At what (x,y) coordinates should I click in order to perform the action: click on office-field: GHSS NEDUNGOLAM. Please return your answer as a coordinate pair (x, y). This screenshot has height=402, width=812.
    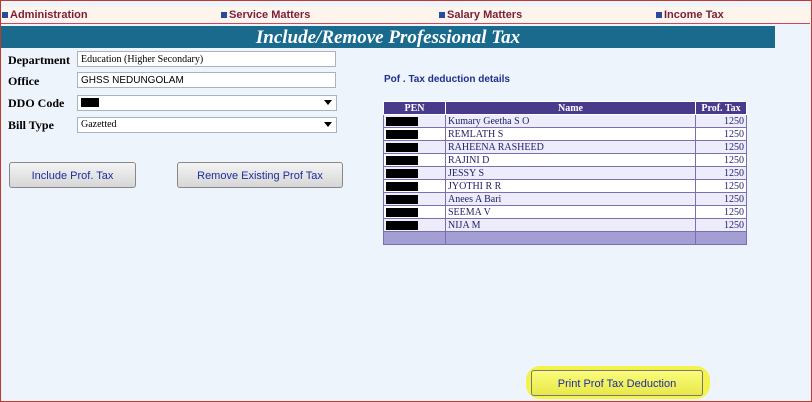
    Looking at the image, I should click on (206, 80).